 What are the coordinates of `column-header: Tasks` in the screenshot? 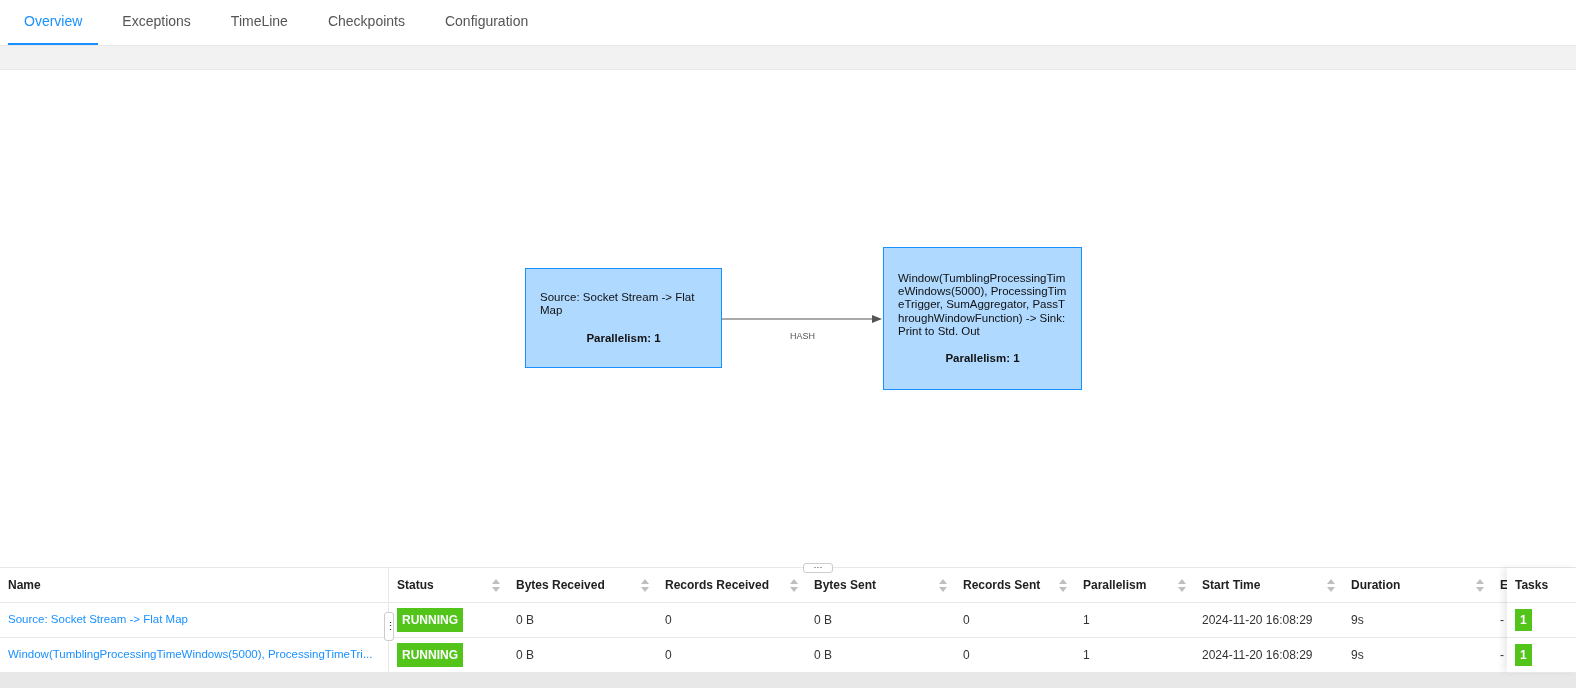 It's located at (1532, 585).